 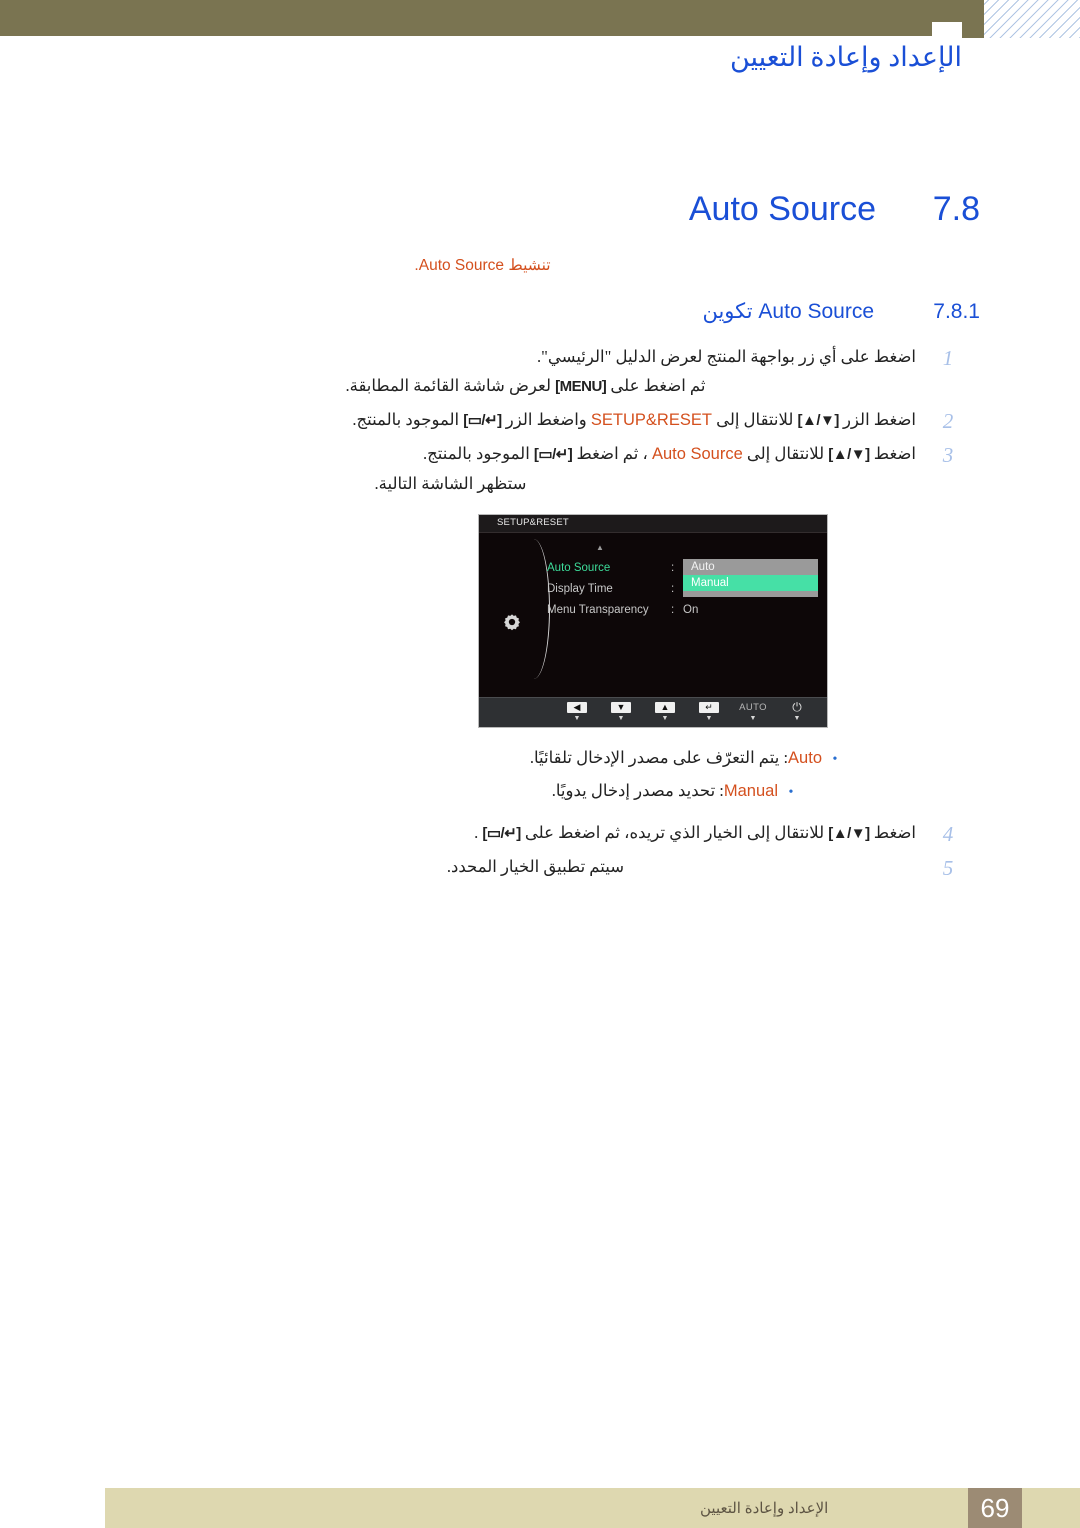 What do you see at coordinates (995, 1508) in the screenshot?
I see `page-number: 69` at bounding box center [995, 1508].